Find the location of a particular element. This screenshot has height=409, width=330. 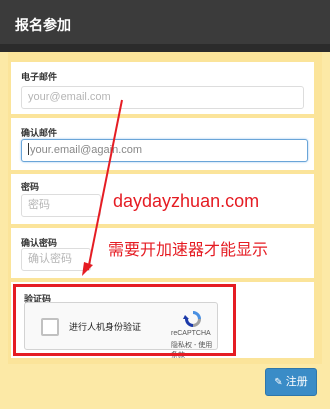

watermark-text: daydayzhuan.com is located at coordinates (186, 201).